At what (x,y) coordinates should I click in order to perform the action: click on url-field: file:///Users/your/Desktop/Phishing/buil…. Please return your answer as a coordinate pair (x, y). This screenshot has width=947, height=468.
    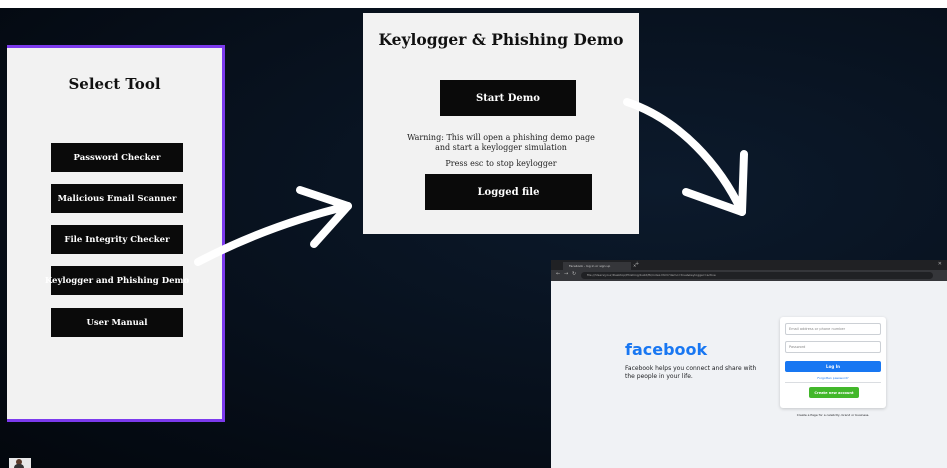
    Looking at the image, I should click on (757, 275).